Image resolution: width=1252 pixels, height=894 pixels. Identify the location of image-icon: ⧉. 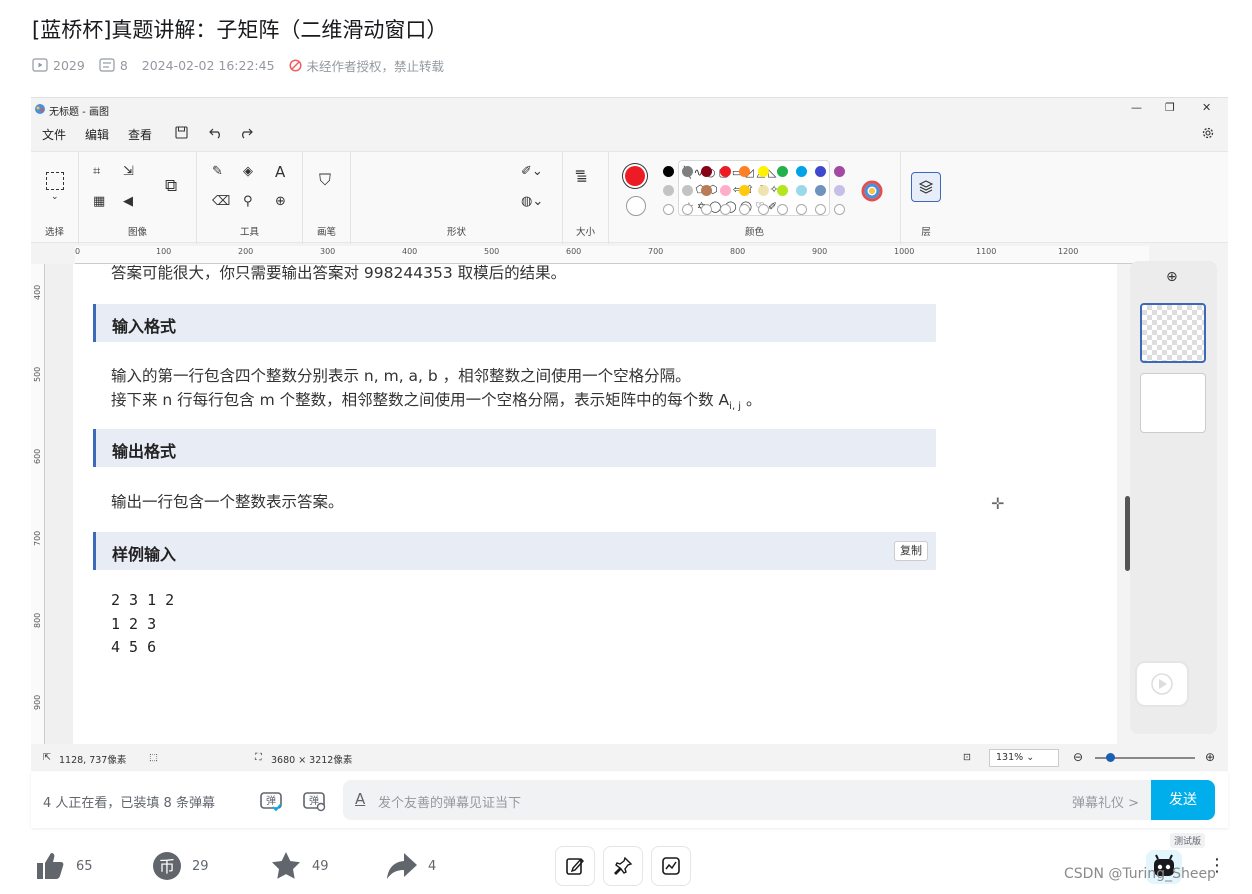
(171, 186).